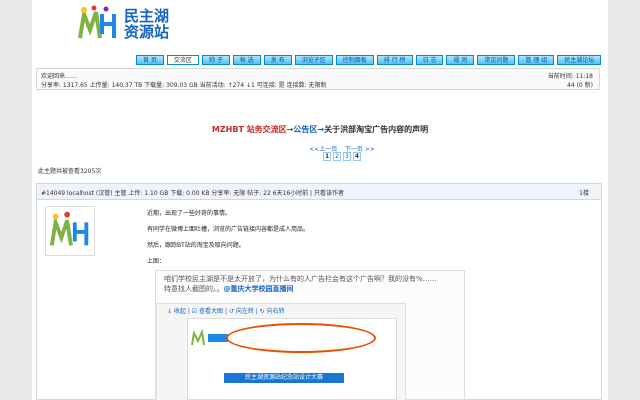 The image size is (640, 400). I want to click on post-floor: 1楼, so click(584, 192).